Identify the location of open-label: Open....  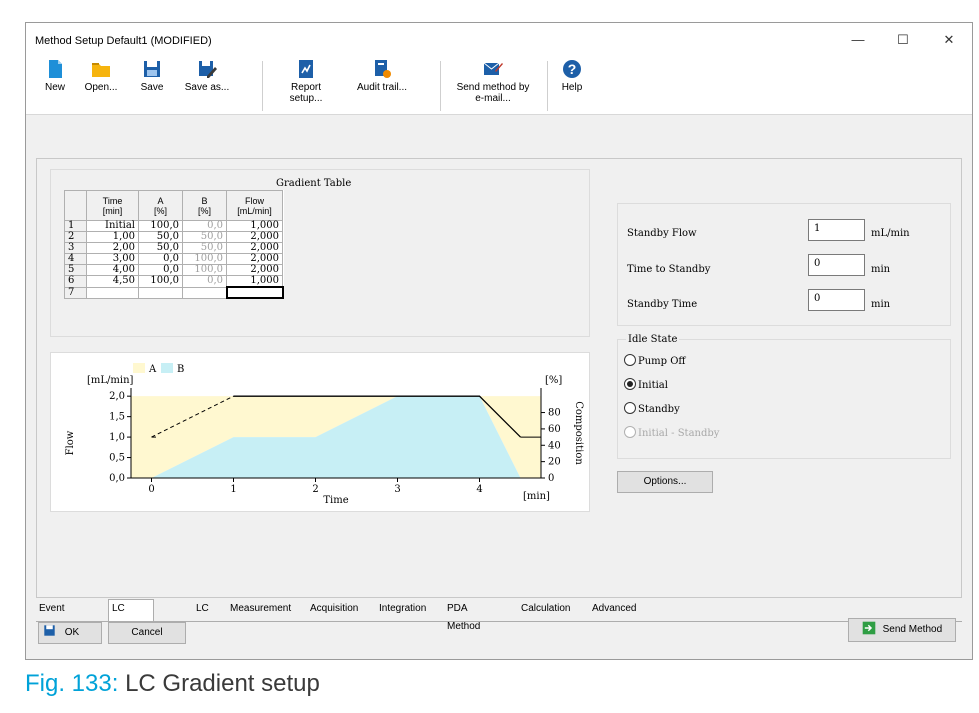
(101, 87).